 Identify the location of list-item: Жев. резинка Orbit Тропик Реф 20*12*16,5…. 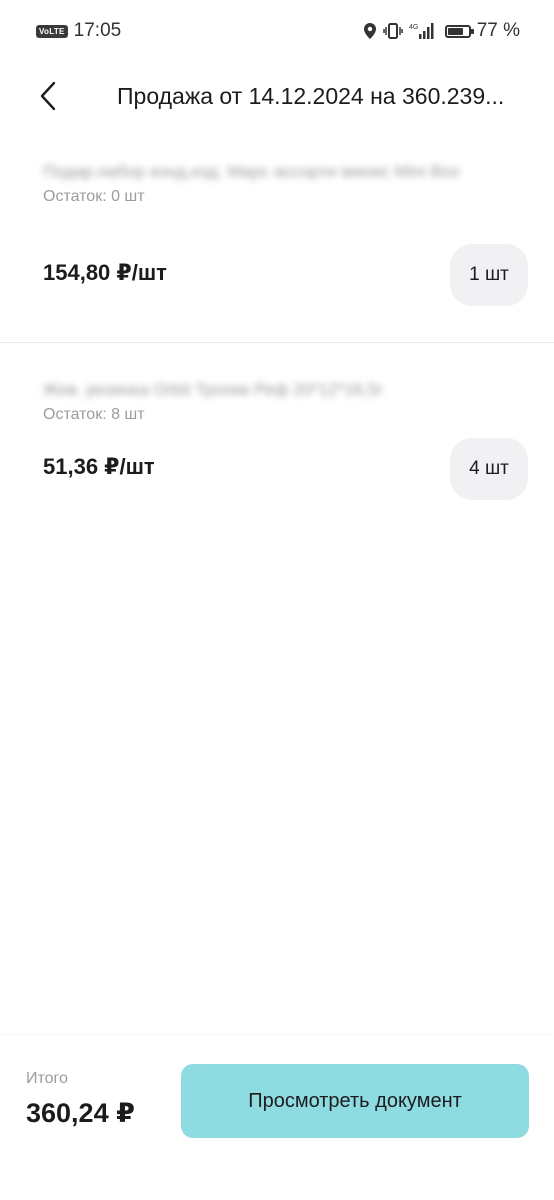
(277, 448).